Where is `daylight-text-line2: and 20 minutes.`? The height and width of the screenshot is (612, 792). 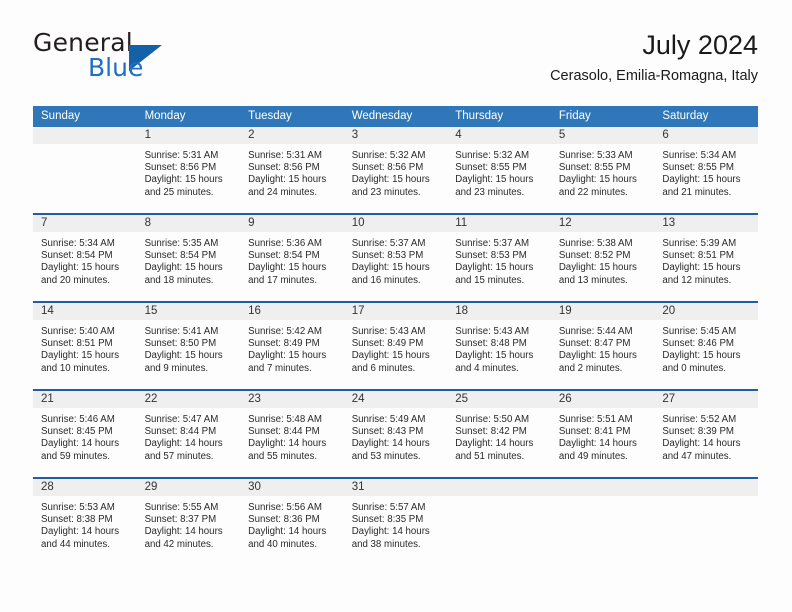
daylight-text-line2: and 20 minutes. is located at coordinates (75, 280).